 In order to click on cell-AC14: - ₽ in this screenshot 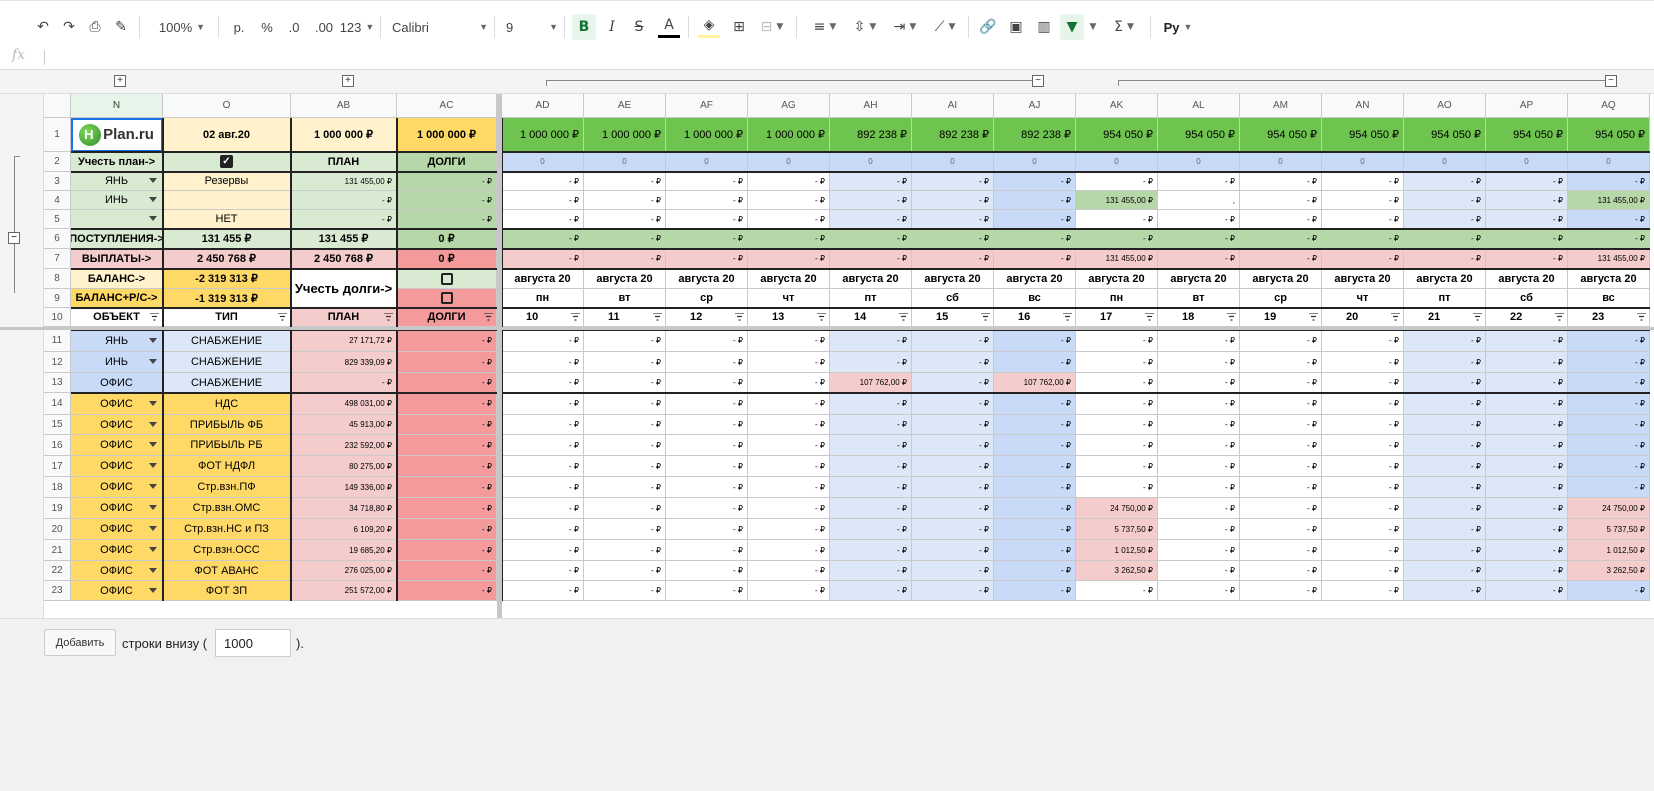, I will do `click(447, 404)`.